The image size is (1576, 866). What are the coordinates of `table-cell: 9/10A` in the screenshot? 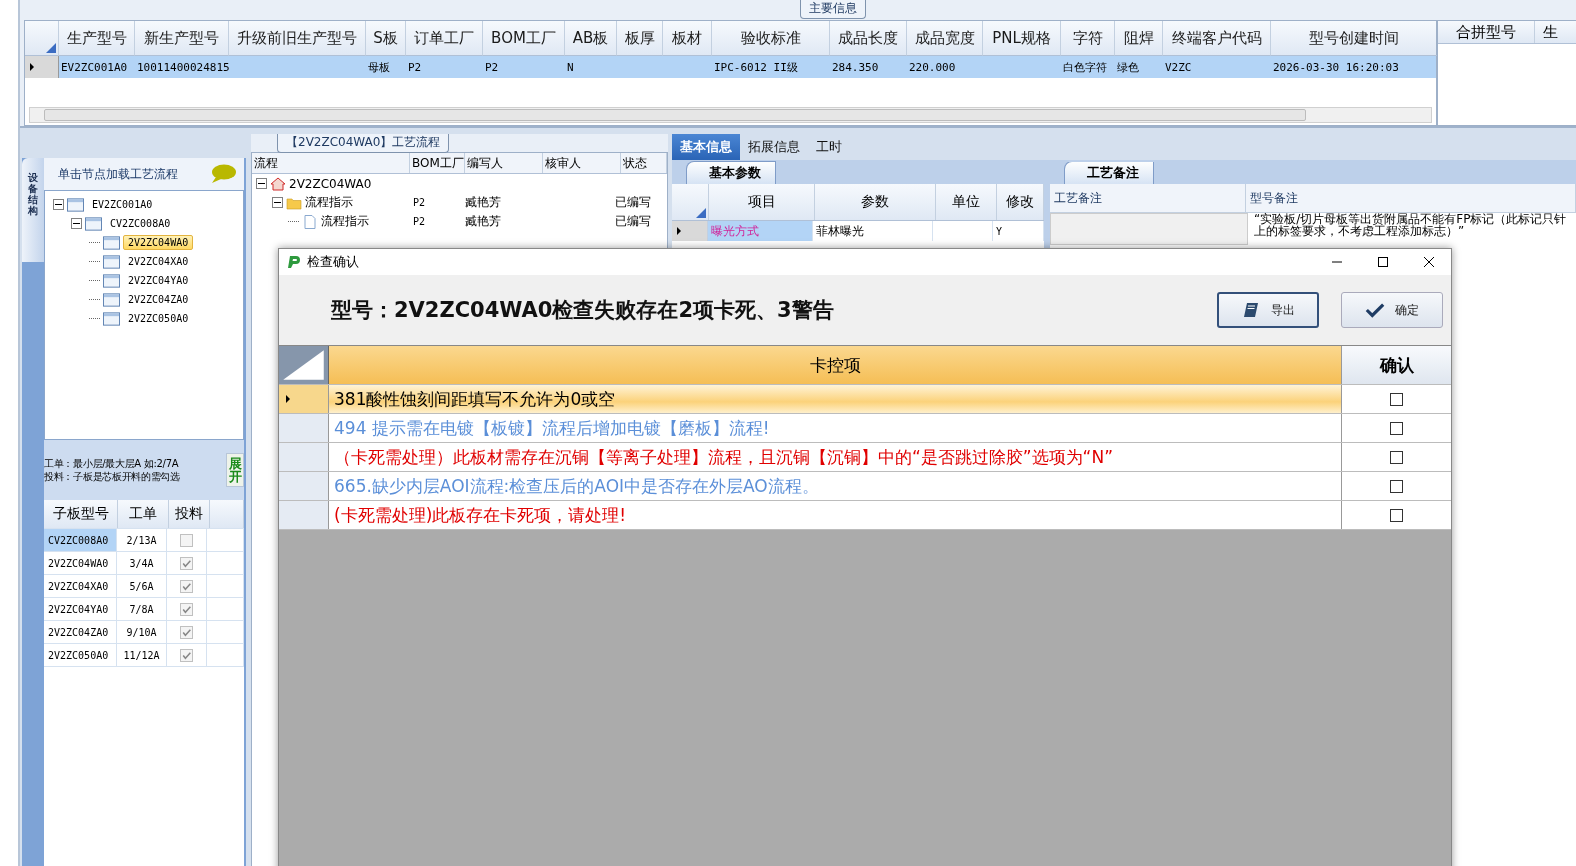 It's located at (142, 632).